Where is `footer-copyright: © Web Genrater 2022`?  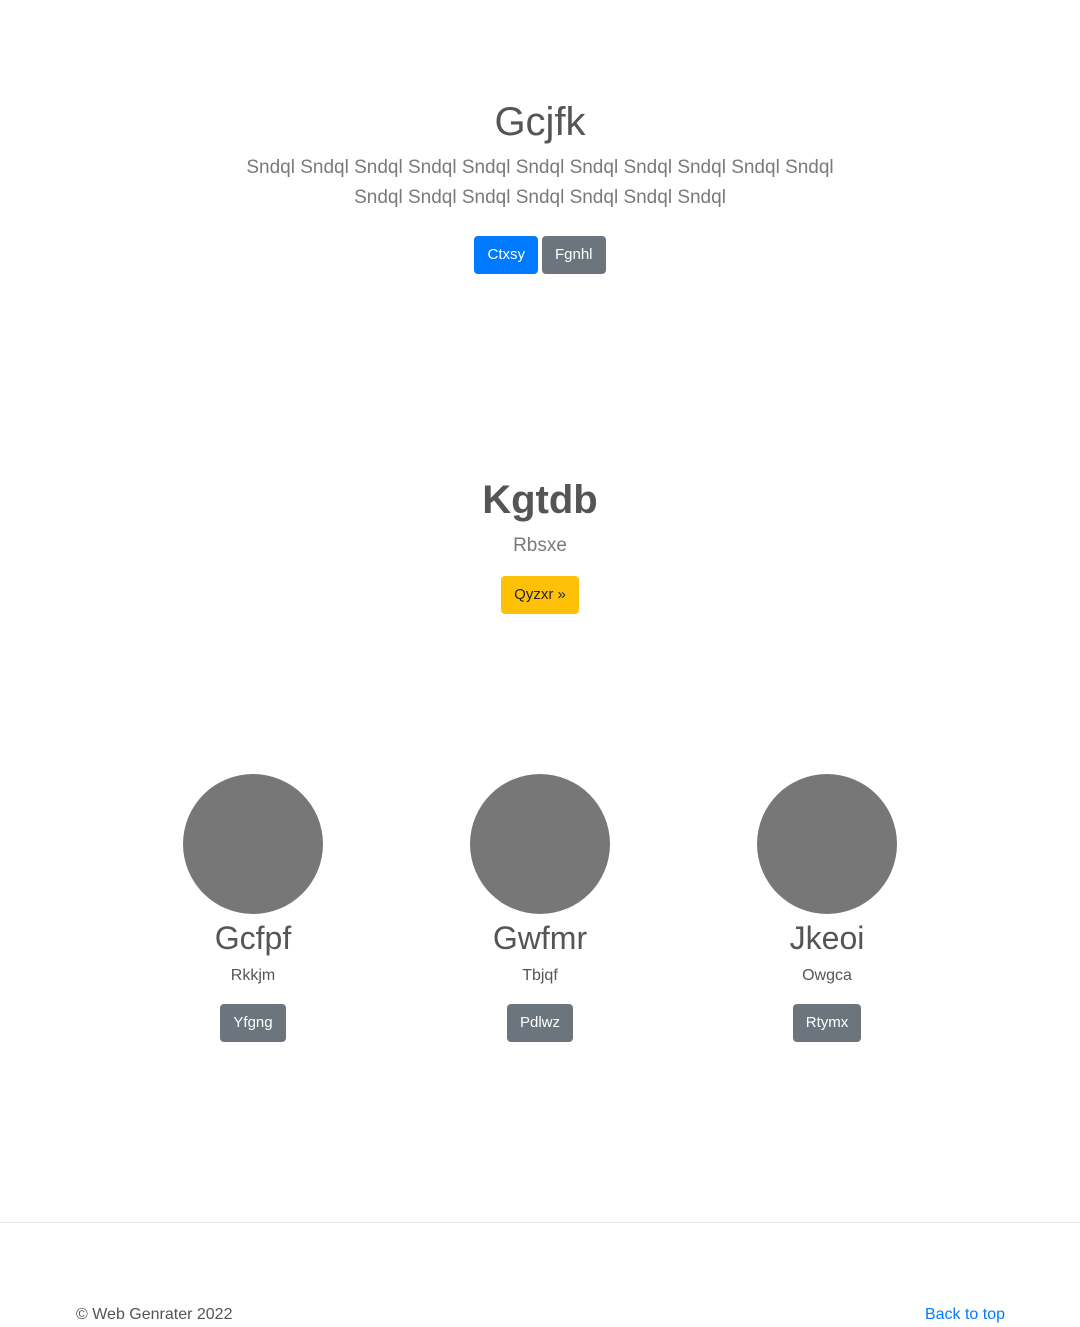 footer-copyright: © Web Genrater 2022 is located at coordinates (154, 1314).